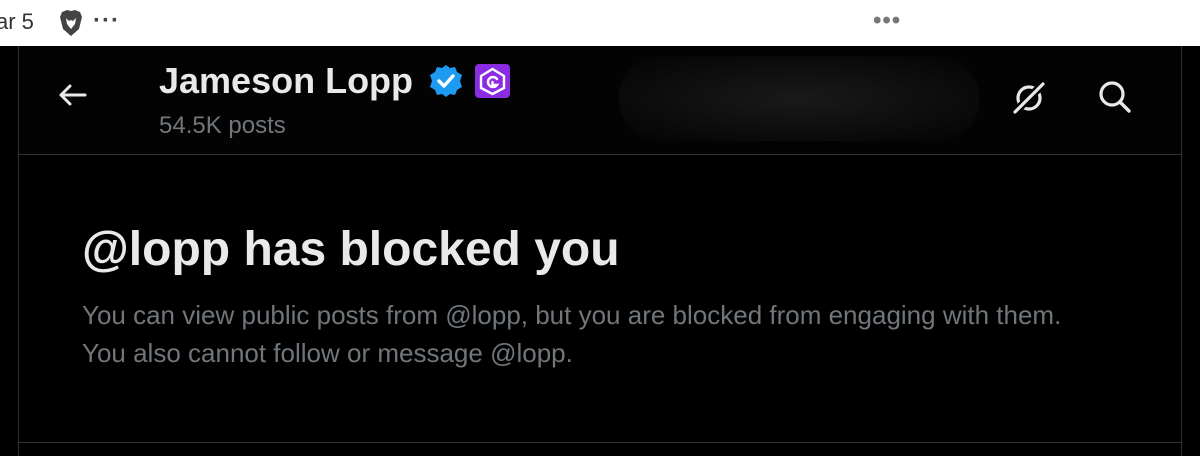 Image resolution: width=1200 pixels, height=456 pixels. I want to click on arrow-left-icon, so click(72, 95).